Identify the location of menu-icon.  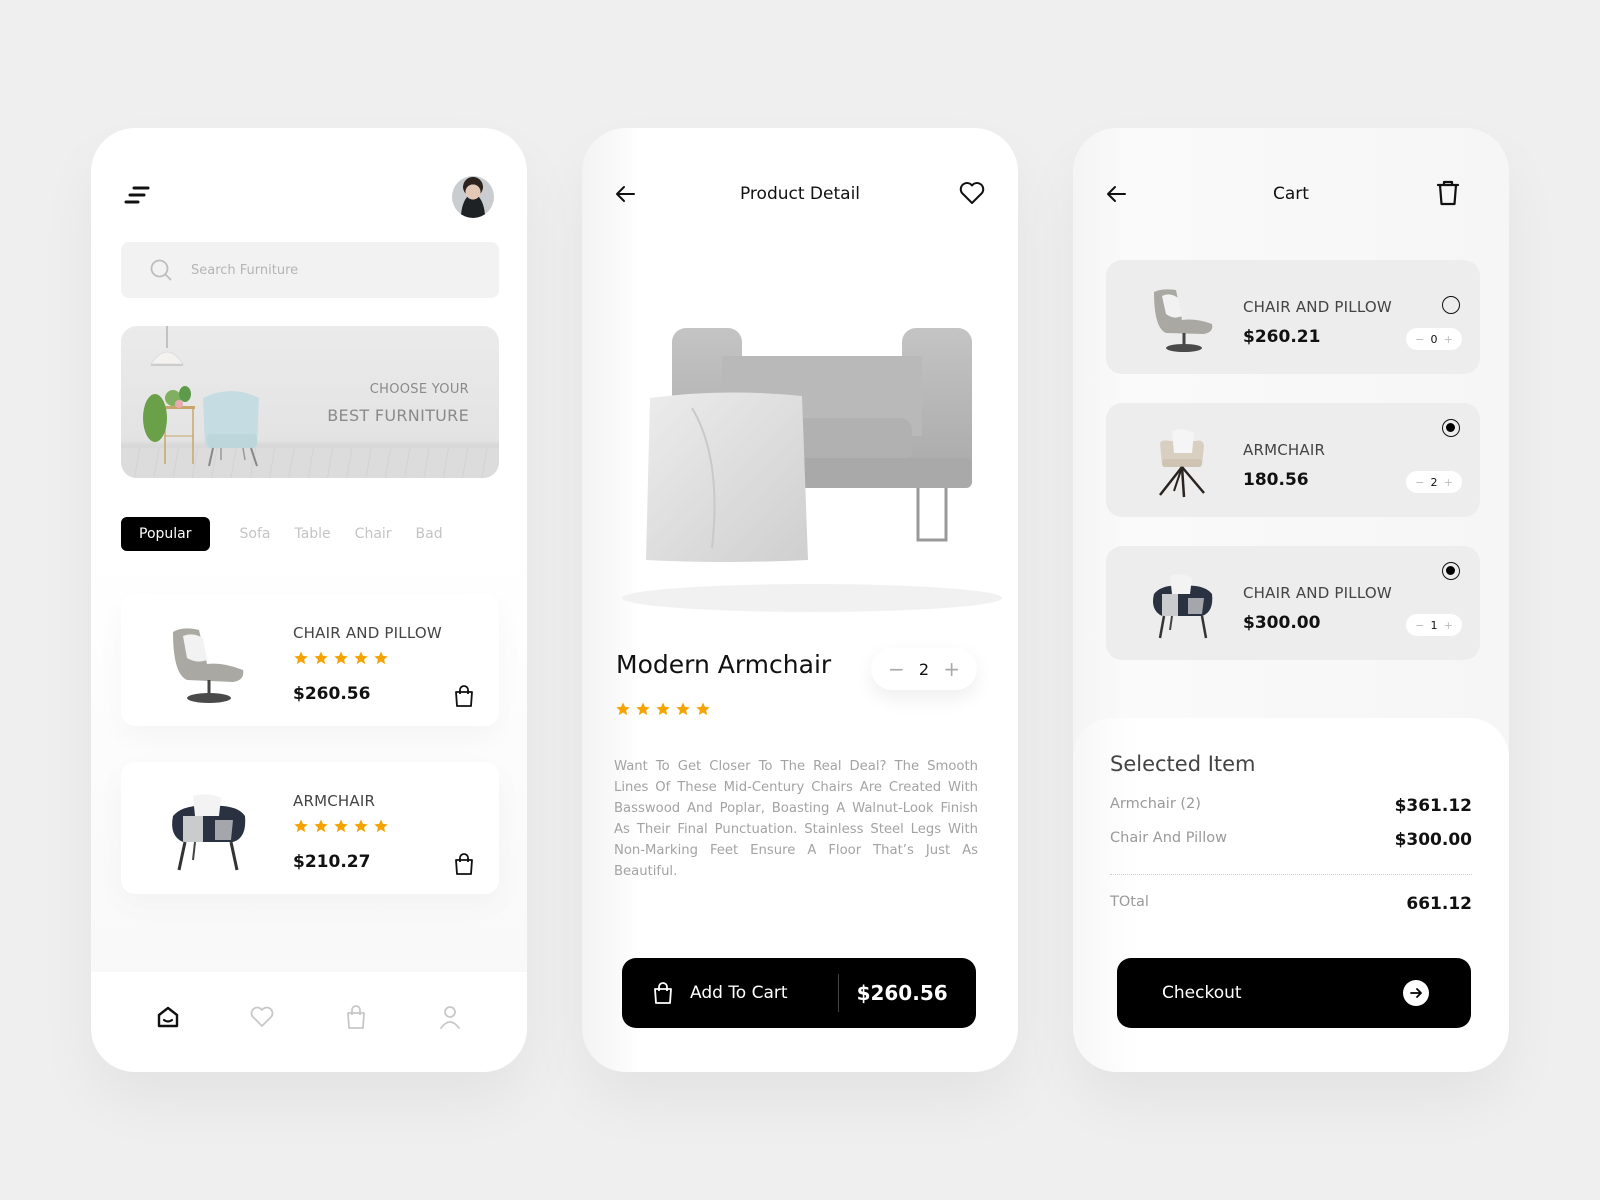
(138, 196).